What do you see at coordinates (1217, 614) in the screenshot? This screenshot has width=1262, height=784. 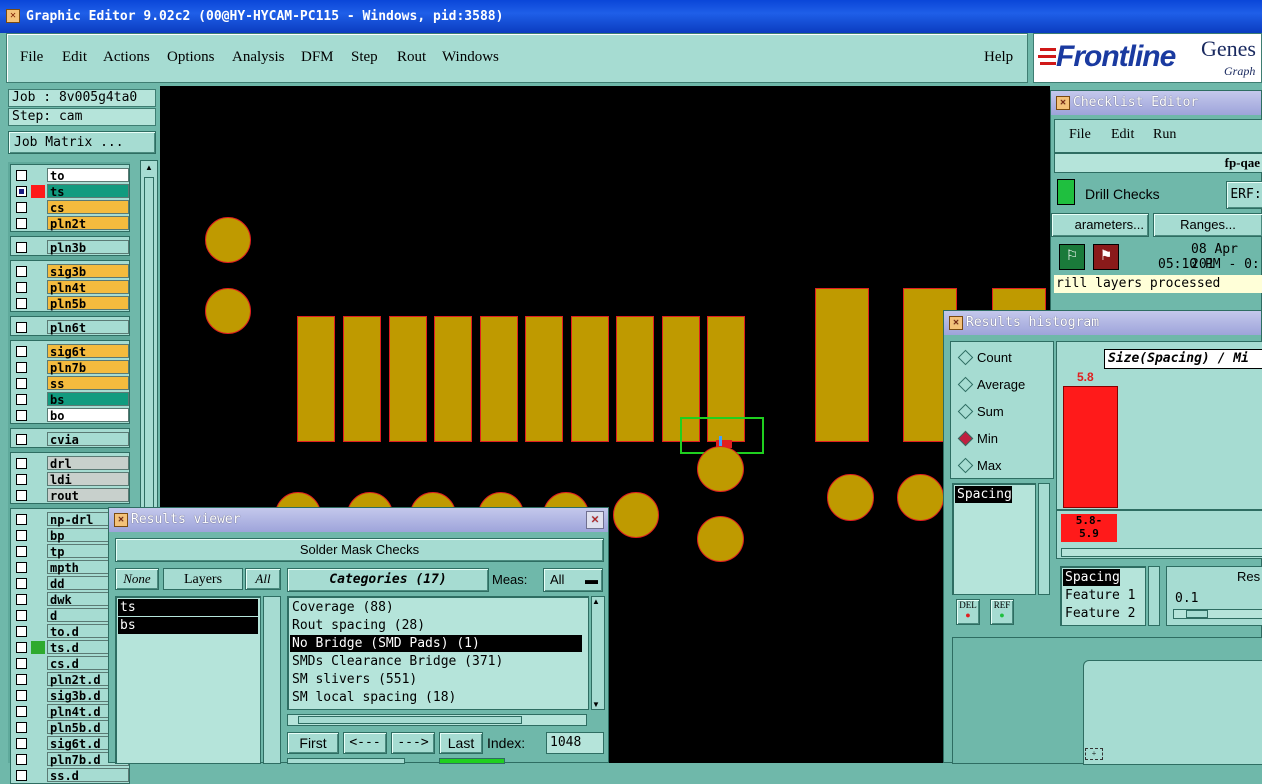 I see `res-slider` at bounding box center [1217, 614].